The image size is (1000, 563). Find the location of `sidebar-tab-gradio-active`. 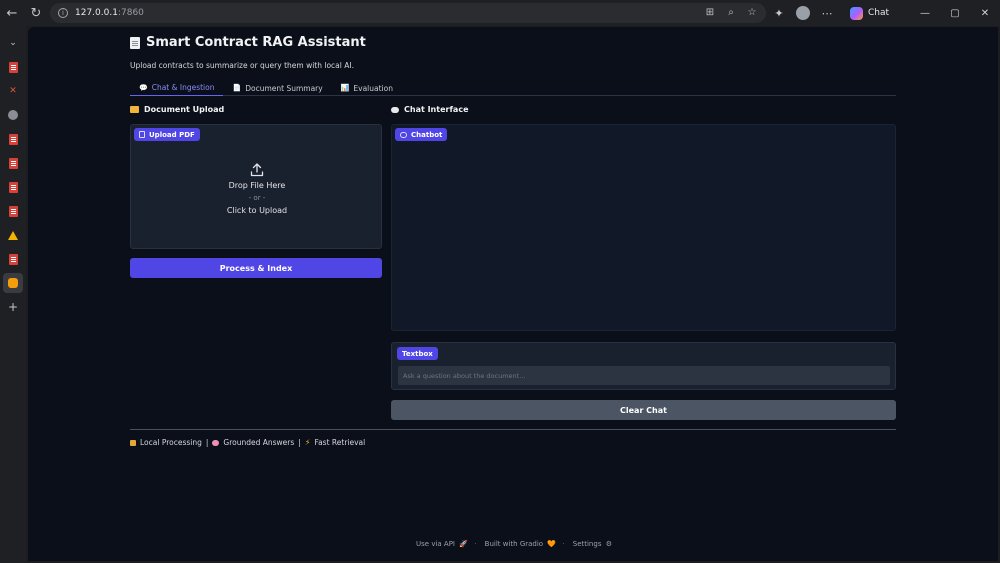

sidebar-tab-gradio-active is located at coordinates (13, 283).